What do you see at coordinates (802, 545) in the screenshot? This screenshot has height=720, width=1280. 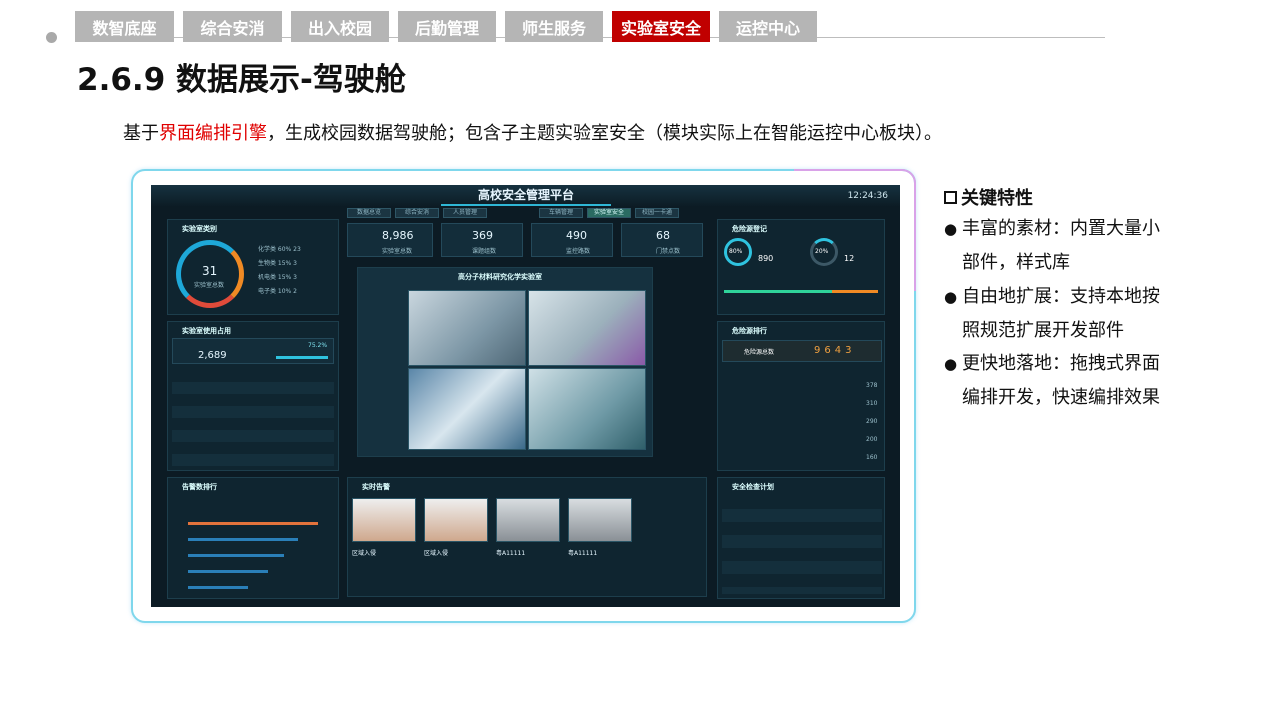 I see `plan-table` at bounding box center [802, 545].